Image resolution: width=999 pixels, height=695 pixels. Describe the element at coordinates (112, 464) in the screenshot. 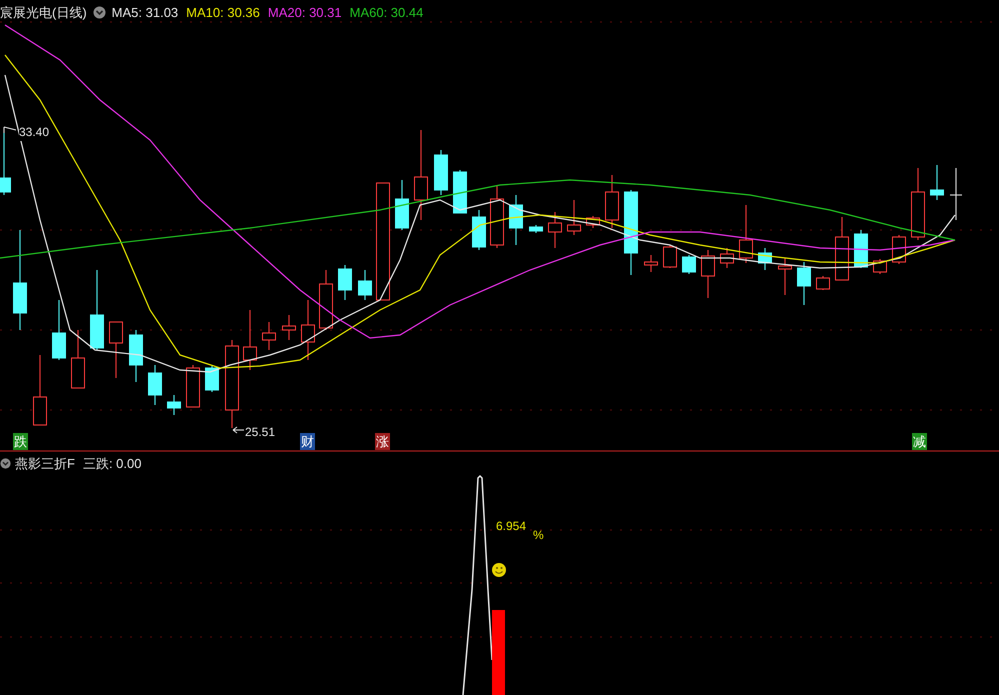

I see `indicator-reading: 三跌: 0.00` at that location.